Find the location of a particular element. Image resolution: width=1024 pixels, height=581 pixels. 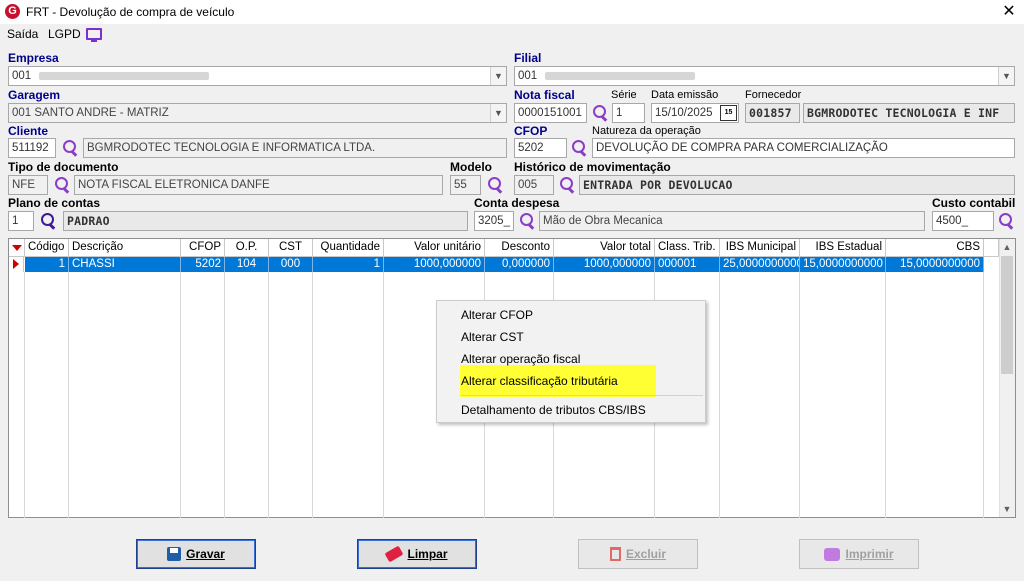

historico-name: ENTRADA POR DEVOLUCAO is located at coordinates (797, 185).